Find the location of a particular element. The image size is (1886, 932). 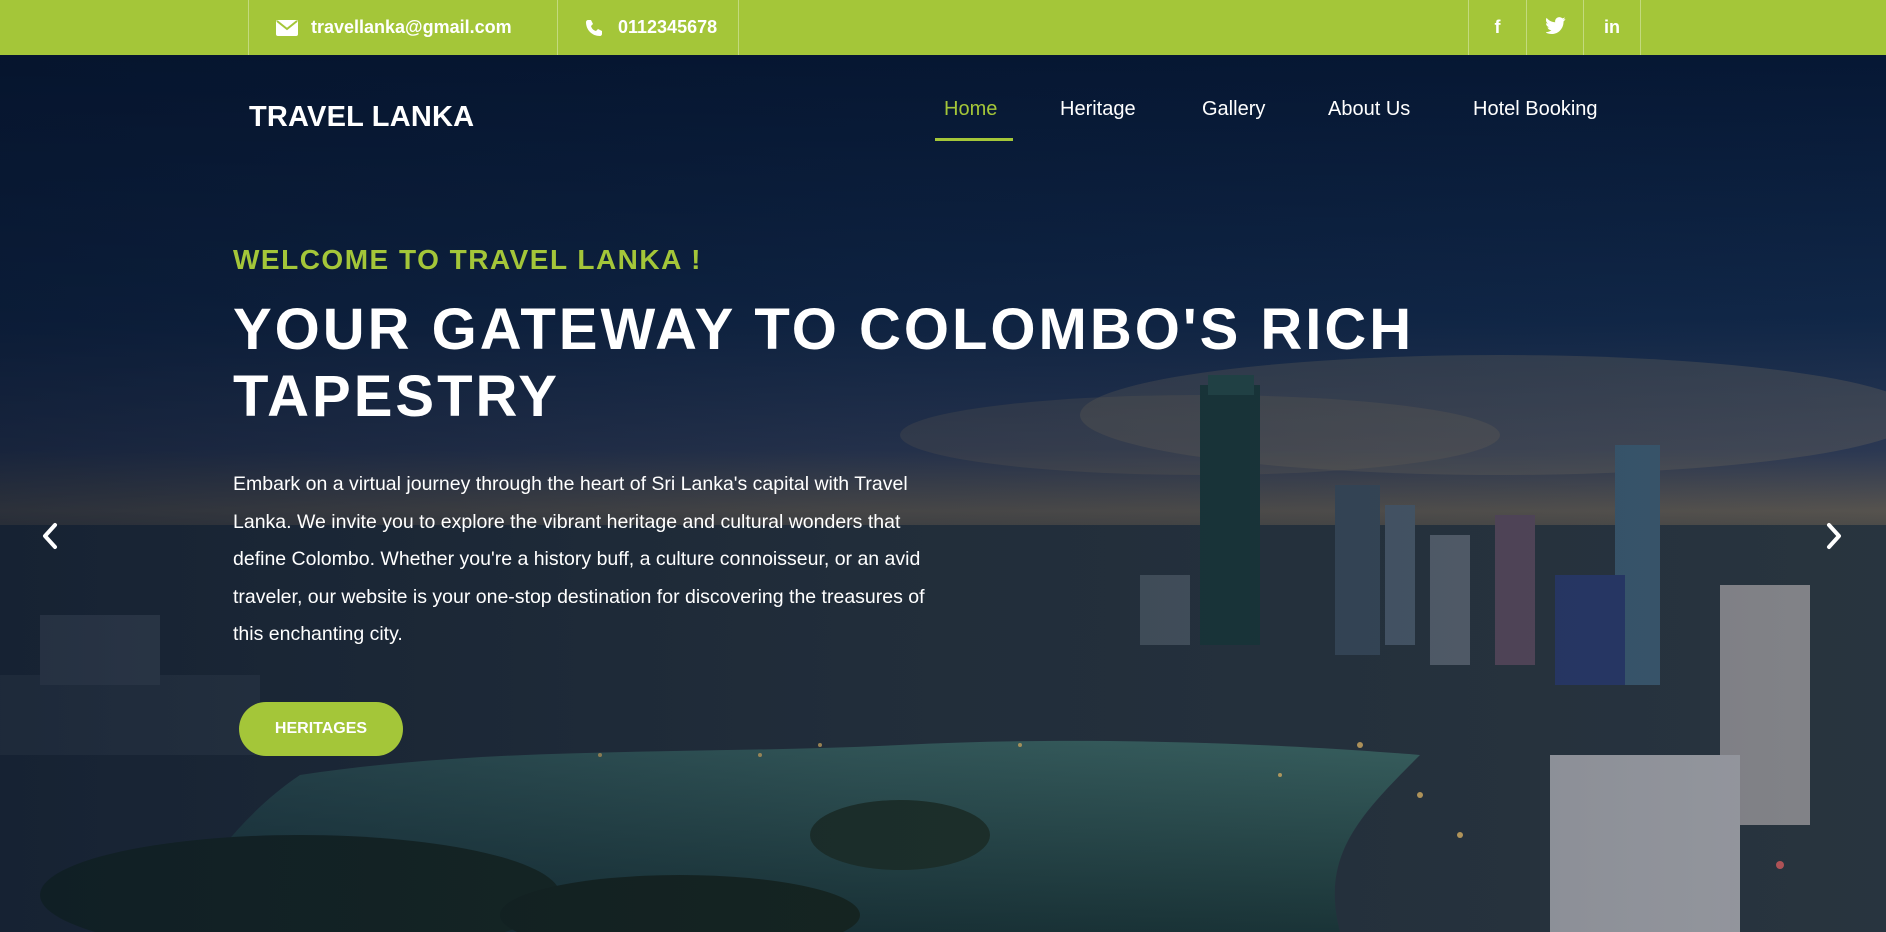

carousel-next-button is located at coordinates (1834, 538).